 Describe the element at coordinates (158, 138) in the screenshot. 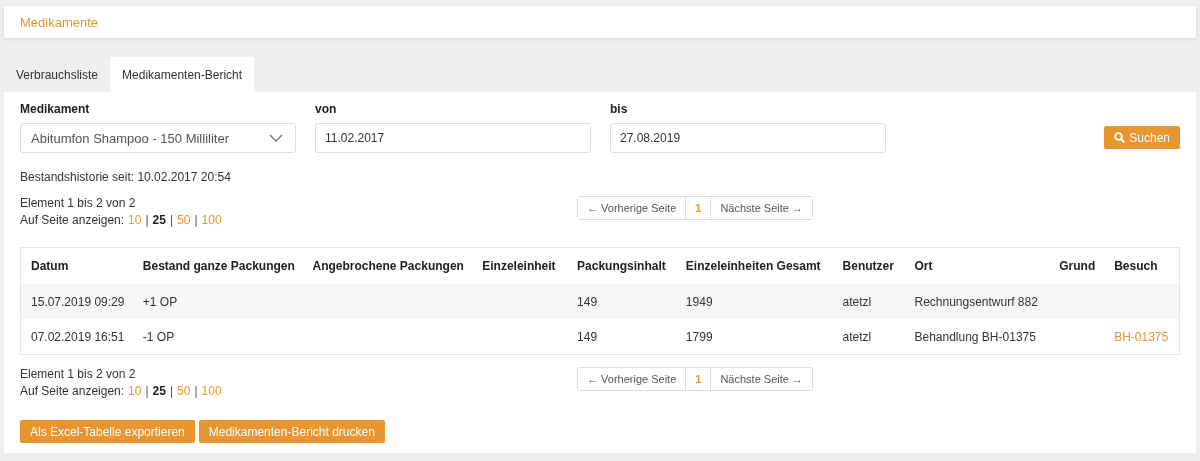

I see `medication-dropdown: Abitumfon Shampoo - 150 Milliliter` at that location.